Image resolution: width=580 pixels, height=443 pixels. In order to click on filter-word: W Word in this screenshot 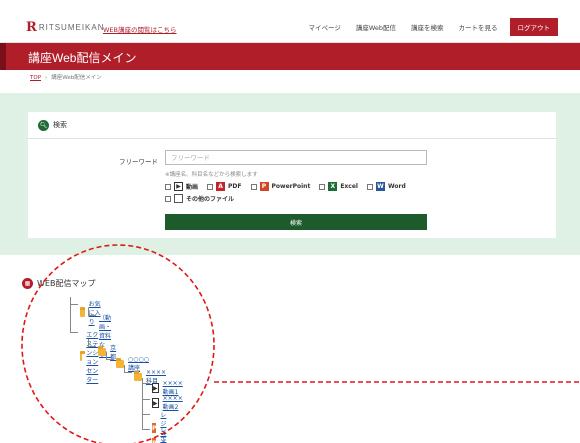, I will do `click(386, 186)`.